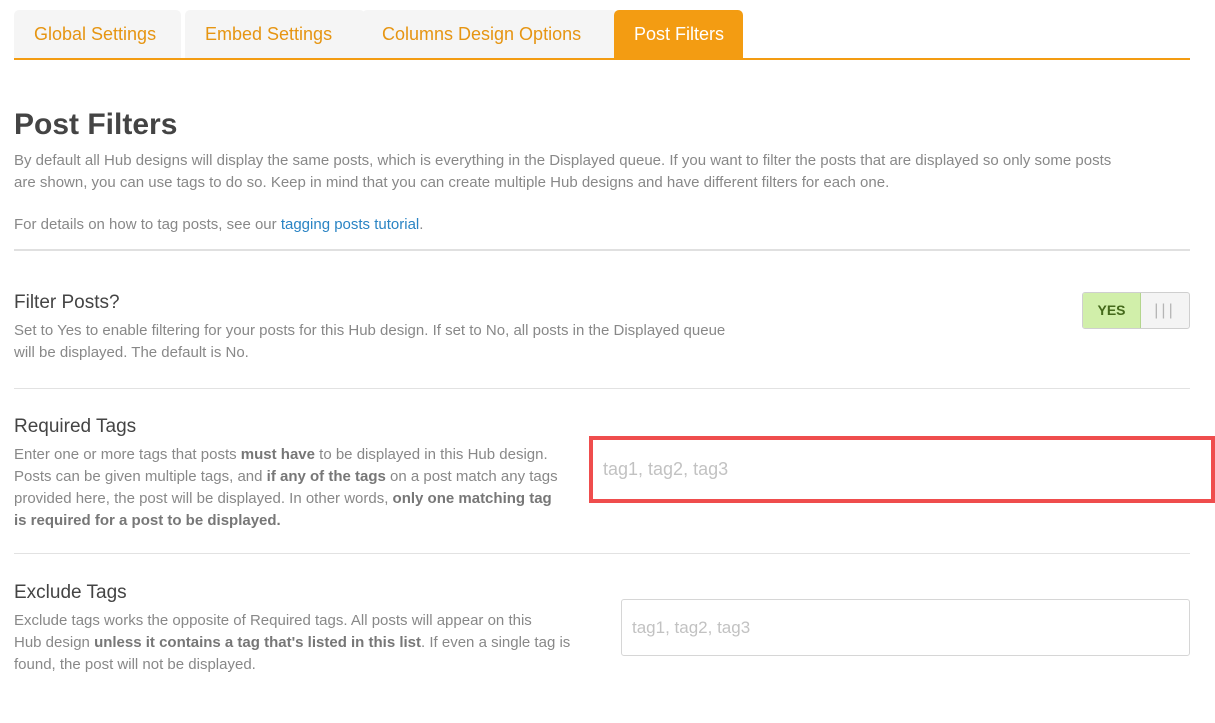  Describe the element at coordinates (1165, 310) in the screenshot. I see `toggle-grip-icon: |||` at that location.